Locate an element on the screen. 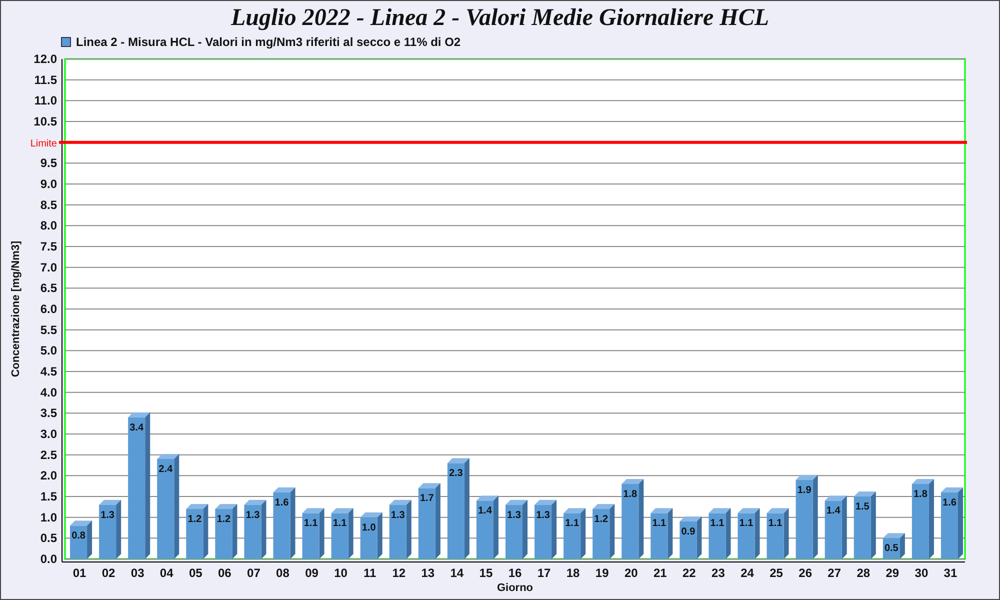 This screenshot has height=600, width=1000. x-tick-label: 13 is located at coordinates (428, 573).